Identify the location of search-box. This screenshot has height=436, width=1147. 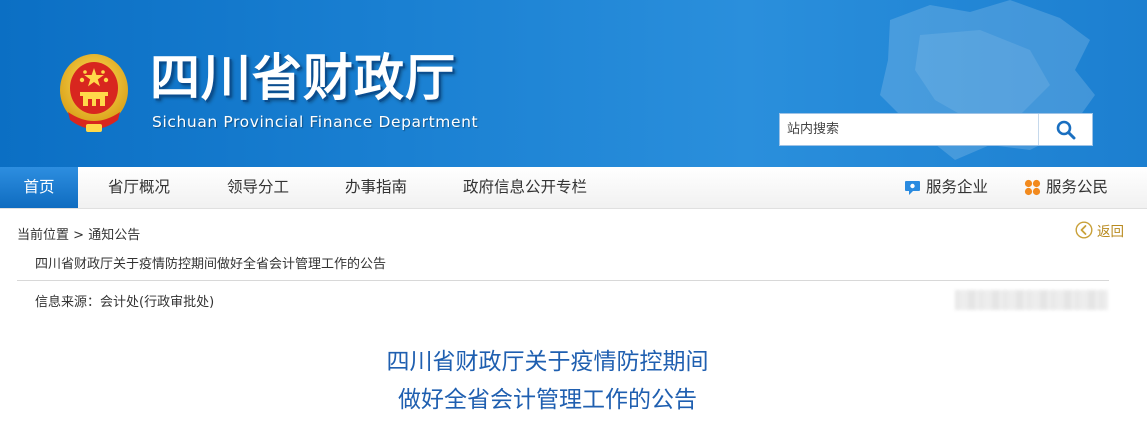
(936, 129).